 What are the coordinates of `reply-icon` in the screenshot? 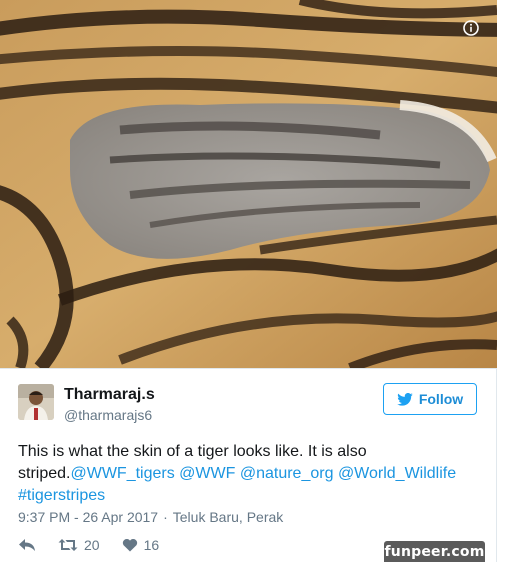 It's located at (27, 545).